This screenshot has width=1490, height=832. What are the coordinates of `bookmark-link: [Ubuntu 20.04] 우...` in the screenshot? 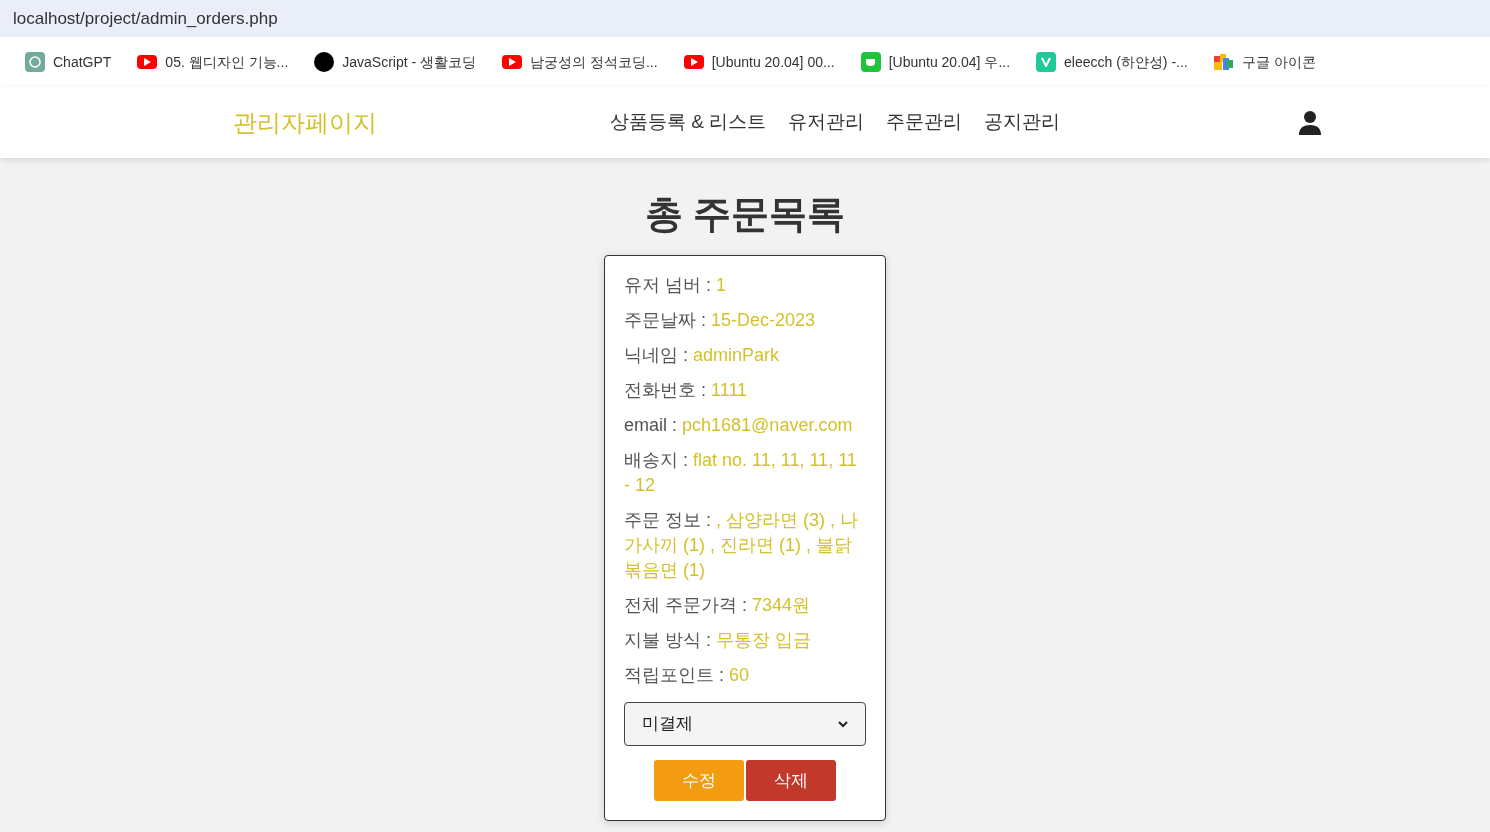 It's located at (935, 62).